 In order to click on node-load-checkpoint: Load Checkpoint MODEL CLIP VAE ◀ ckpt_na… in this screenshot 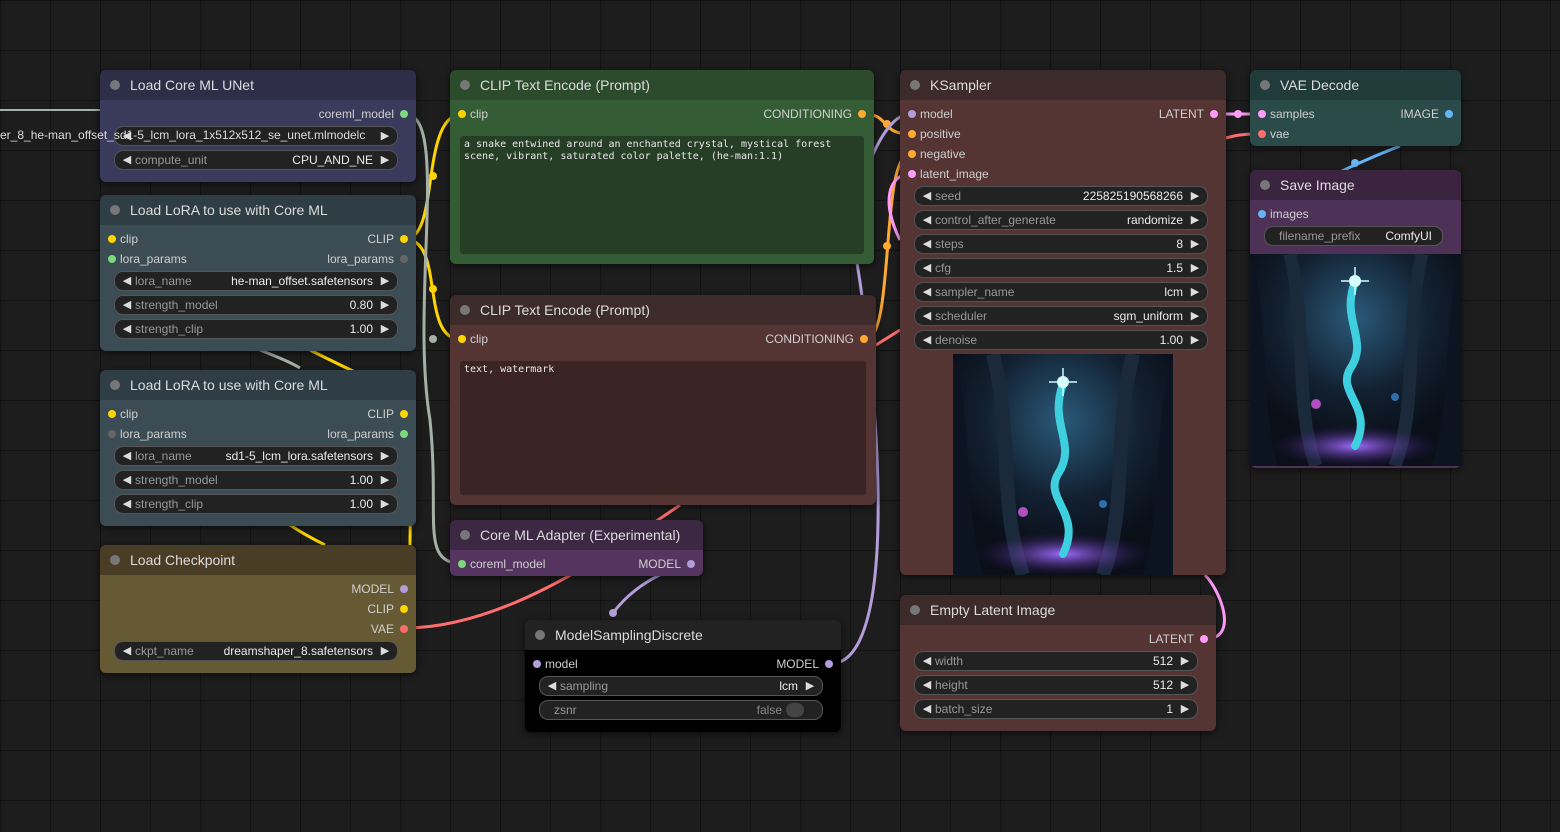, I will do `click(258, 609)`.